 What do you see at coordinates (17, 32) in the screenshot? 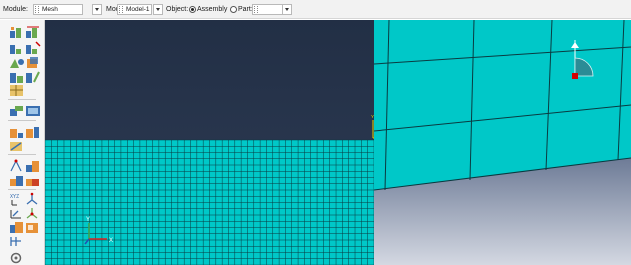
I see `seed-part-instance-icon` at bounding box center [17, 32].